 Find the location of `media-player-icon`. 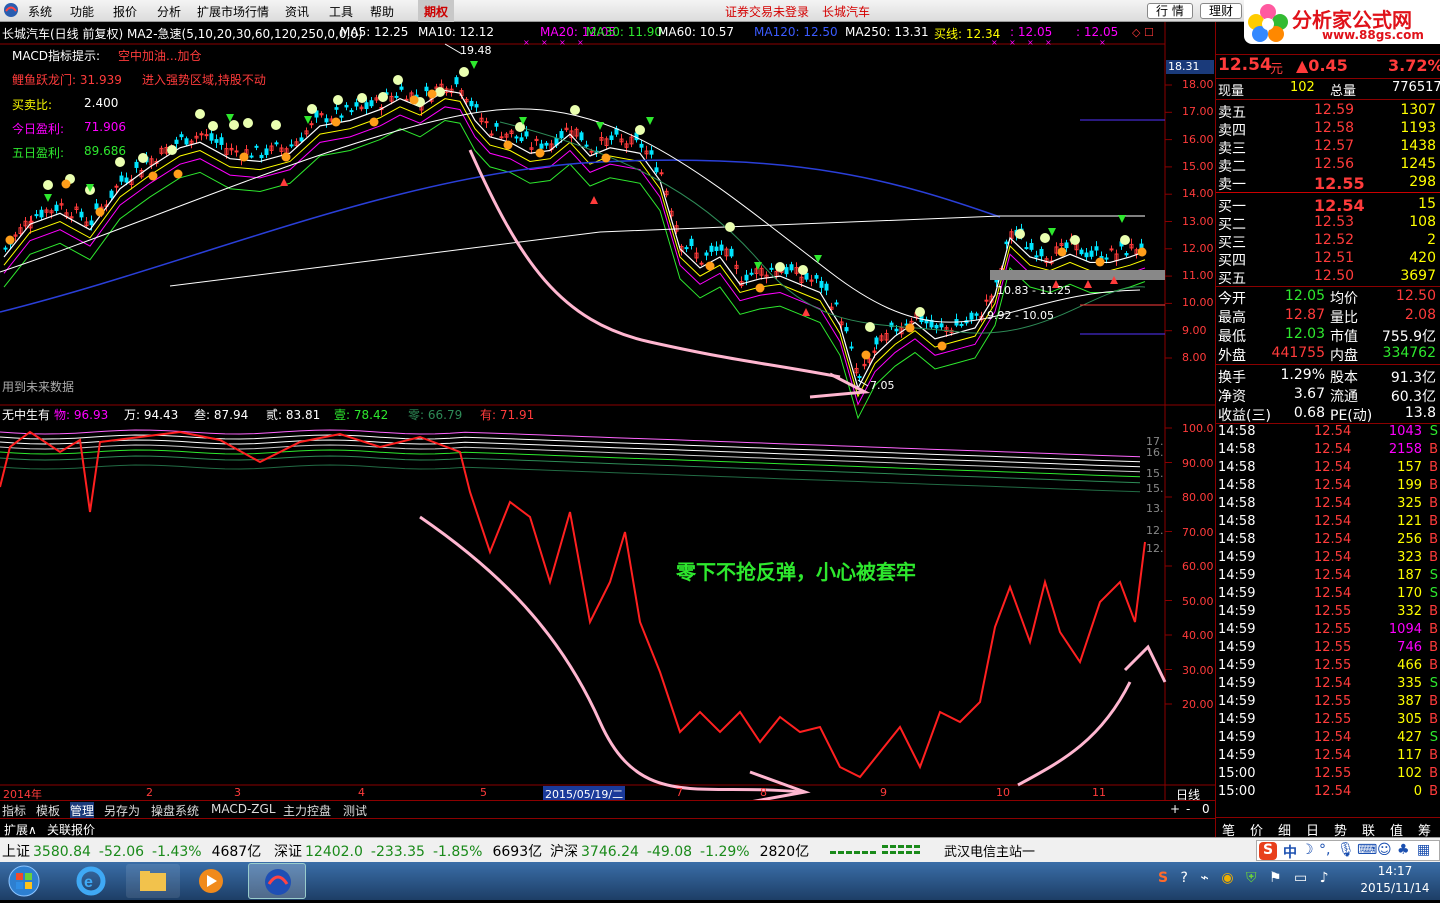

media-player-icon is located at coordinates (211, 881).